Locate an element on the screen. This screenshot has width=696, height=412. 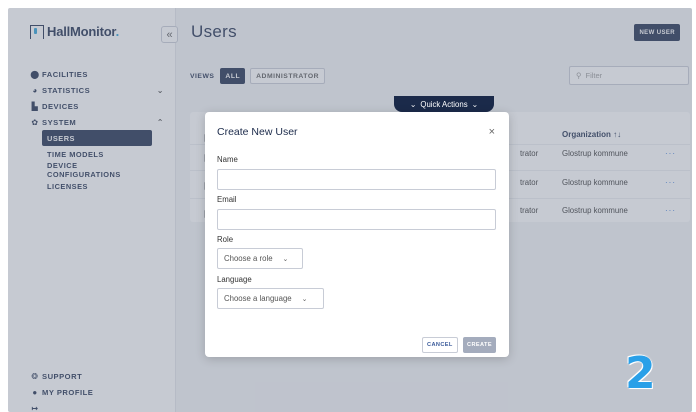
quick-actions-button: ⌄ Quick Actions ⌄ is located at coordinates (444, 104).